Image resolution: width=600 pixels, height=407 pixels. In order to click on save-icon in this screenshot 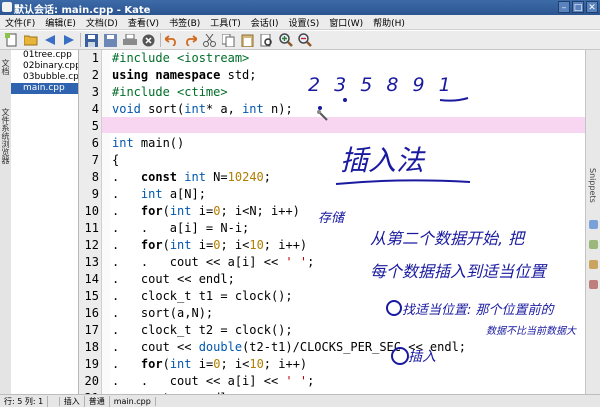, I will do `click(91, 40)`.